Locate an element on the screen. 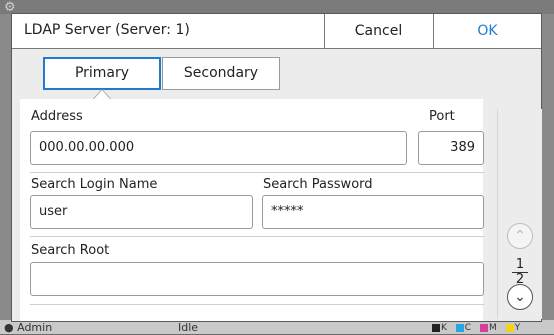  port-label: Port is located at coordinates (442, 116).